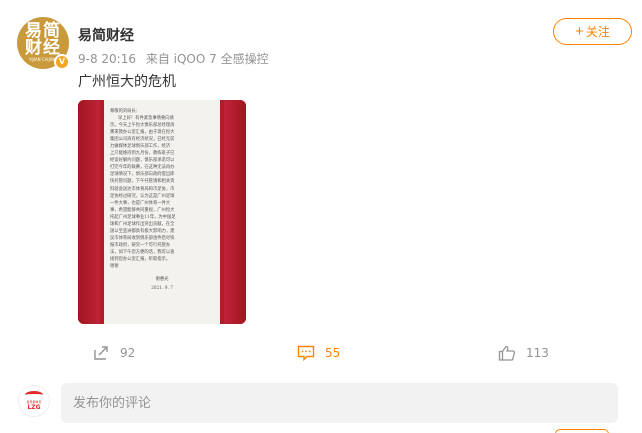 The width and height of the screenshot is (642, 433). I want to click on letter-line: 球和广州足球作出突出贡献，在全, so click(142, 224).